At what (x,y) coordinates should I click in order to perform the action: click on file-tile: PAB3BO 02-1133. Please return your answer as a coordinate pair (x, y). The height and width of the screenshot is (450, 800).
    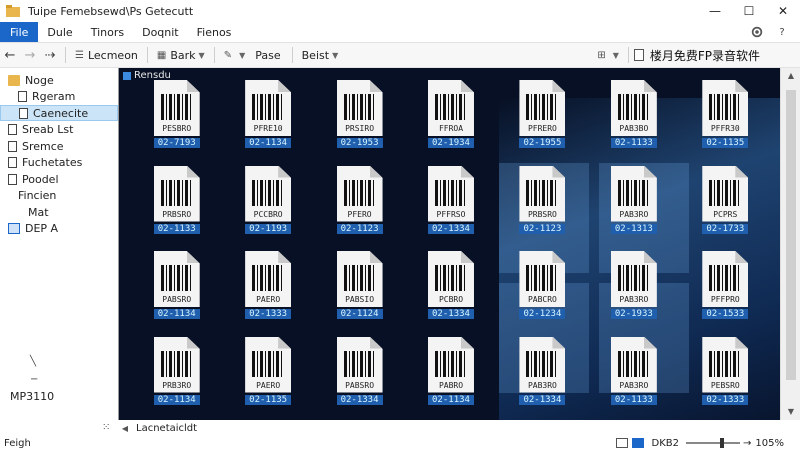
    Looking at the image, I should click on (633, 120).